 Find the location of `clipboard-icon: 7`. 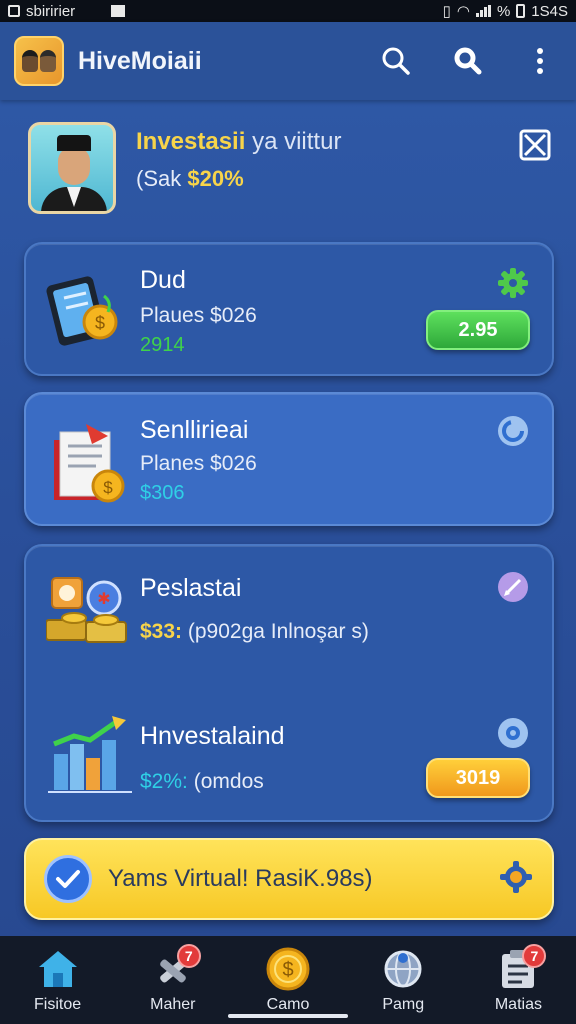

clipboard-icon: 7 is located at coordinates (520, 968).